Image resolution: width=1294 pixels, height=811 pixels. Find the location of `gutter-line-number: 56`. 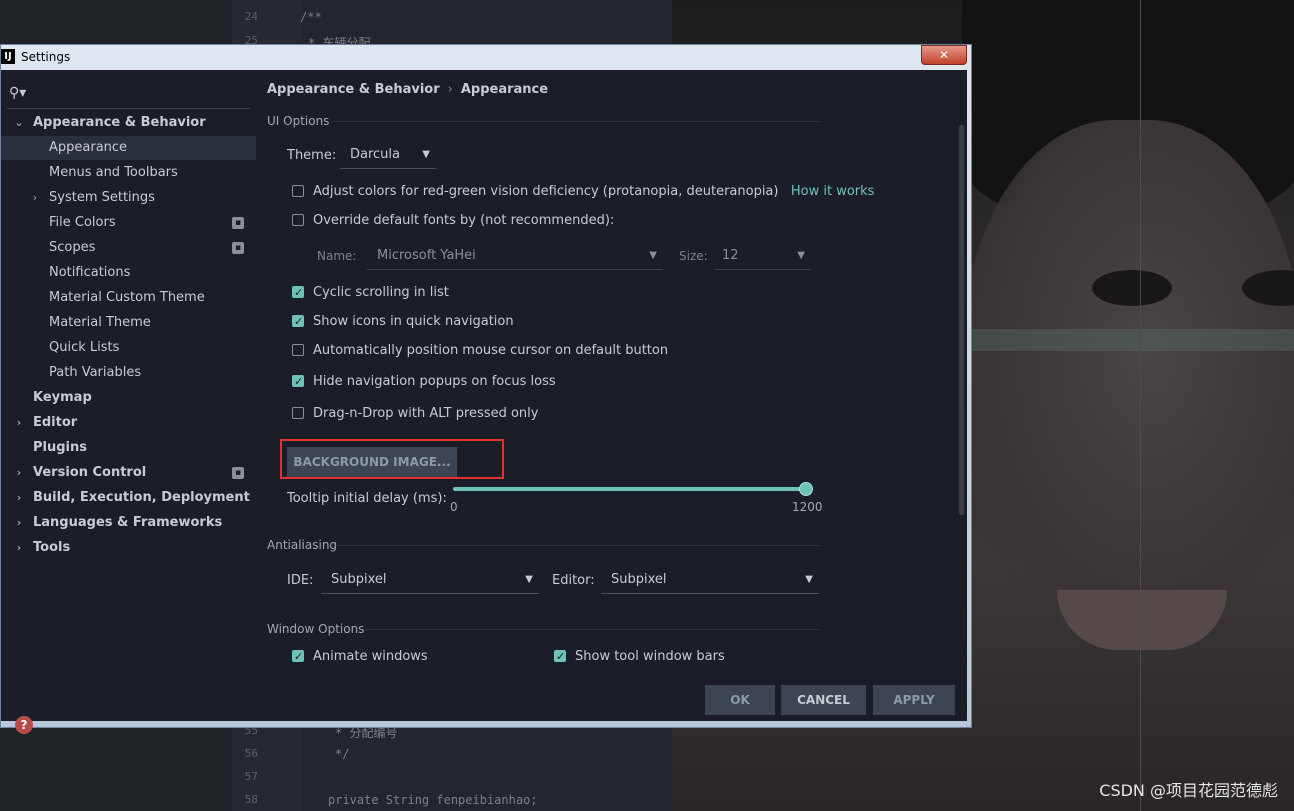

gutter-line-number: 56 is located at coordinates (251, 753).